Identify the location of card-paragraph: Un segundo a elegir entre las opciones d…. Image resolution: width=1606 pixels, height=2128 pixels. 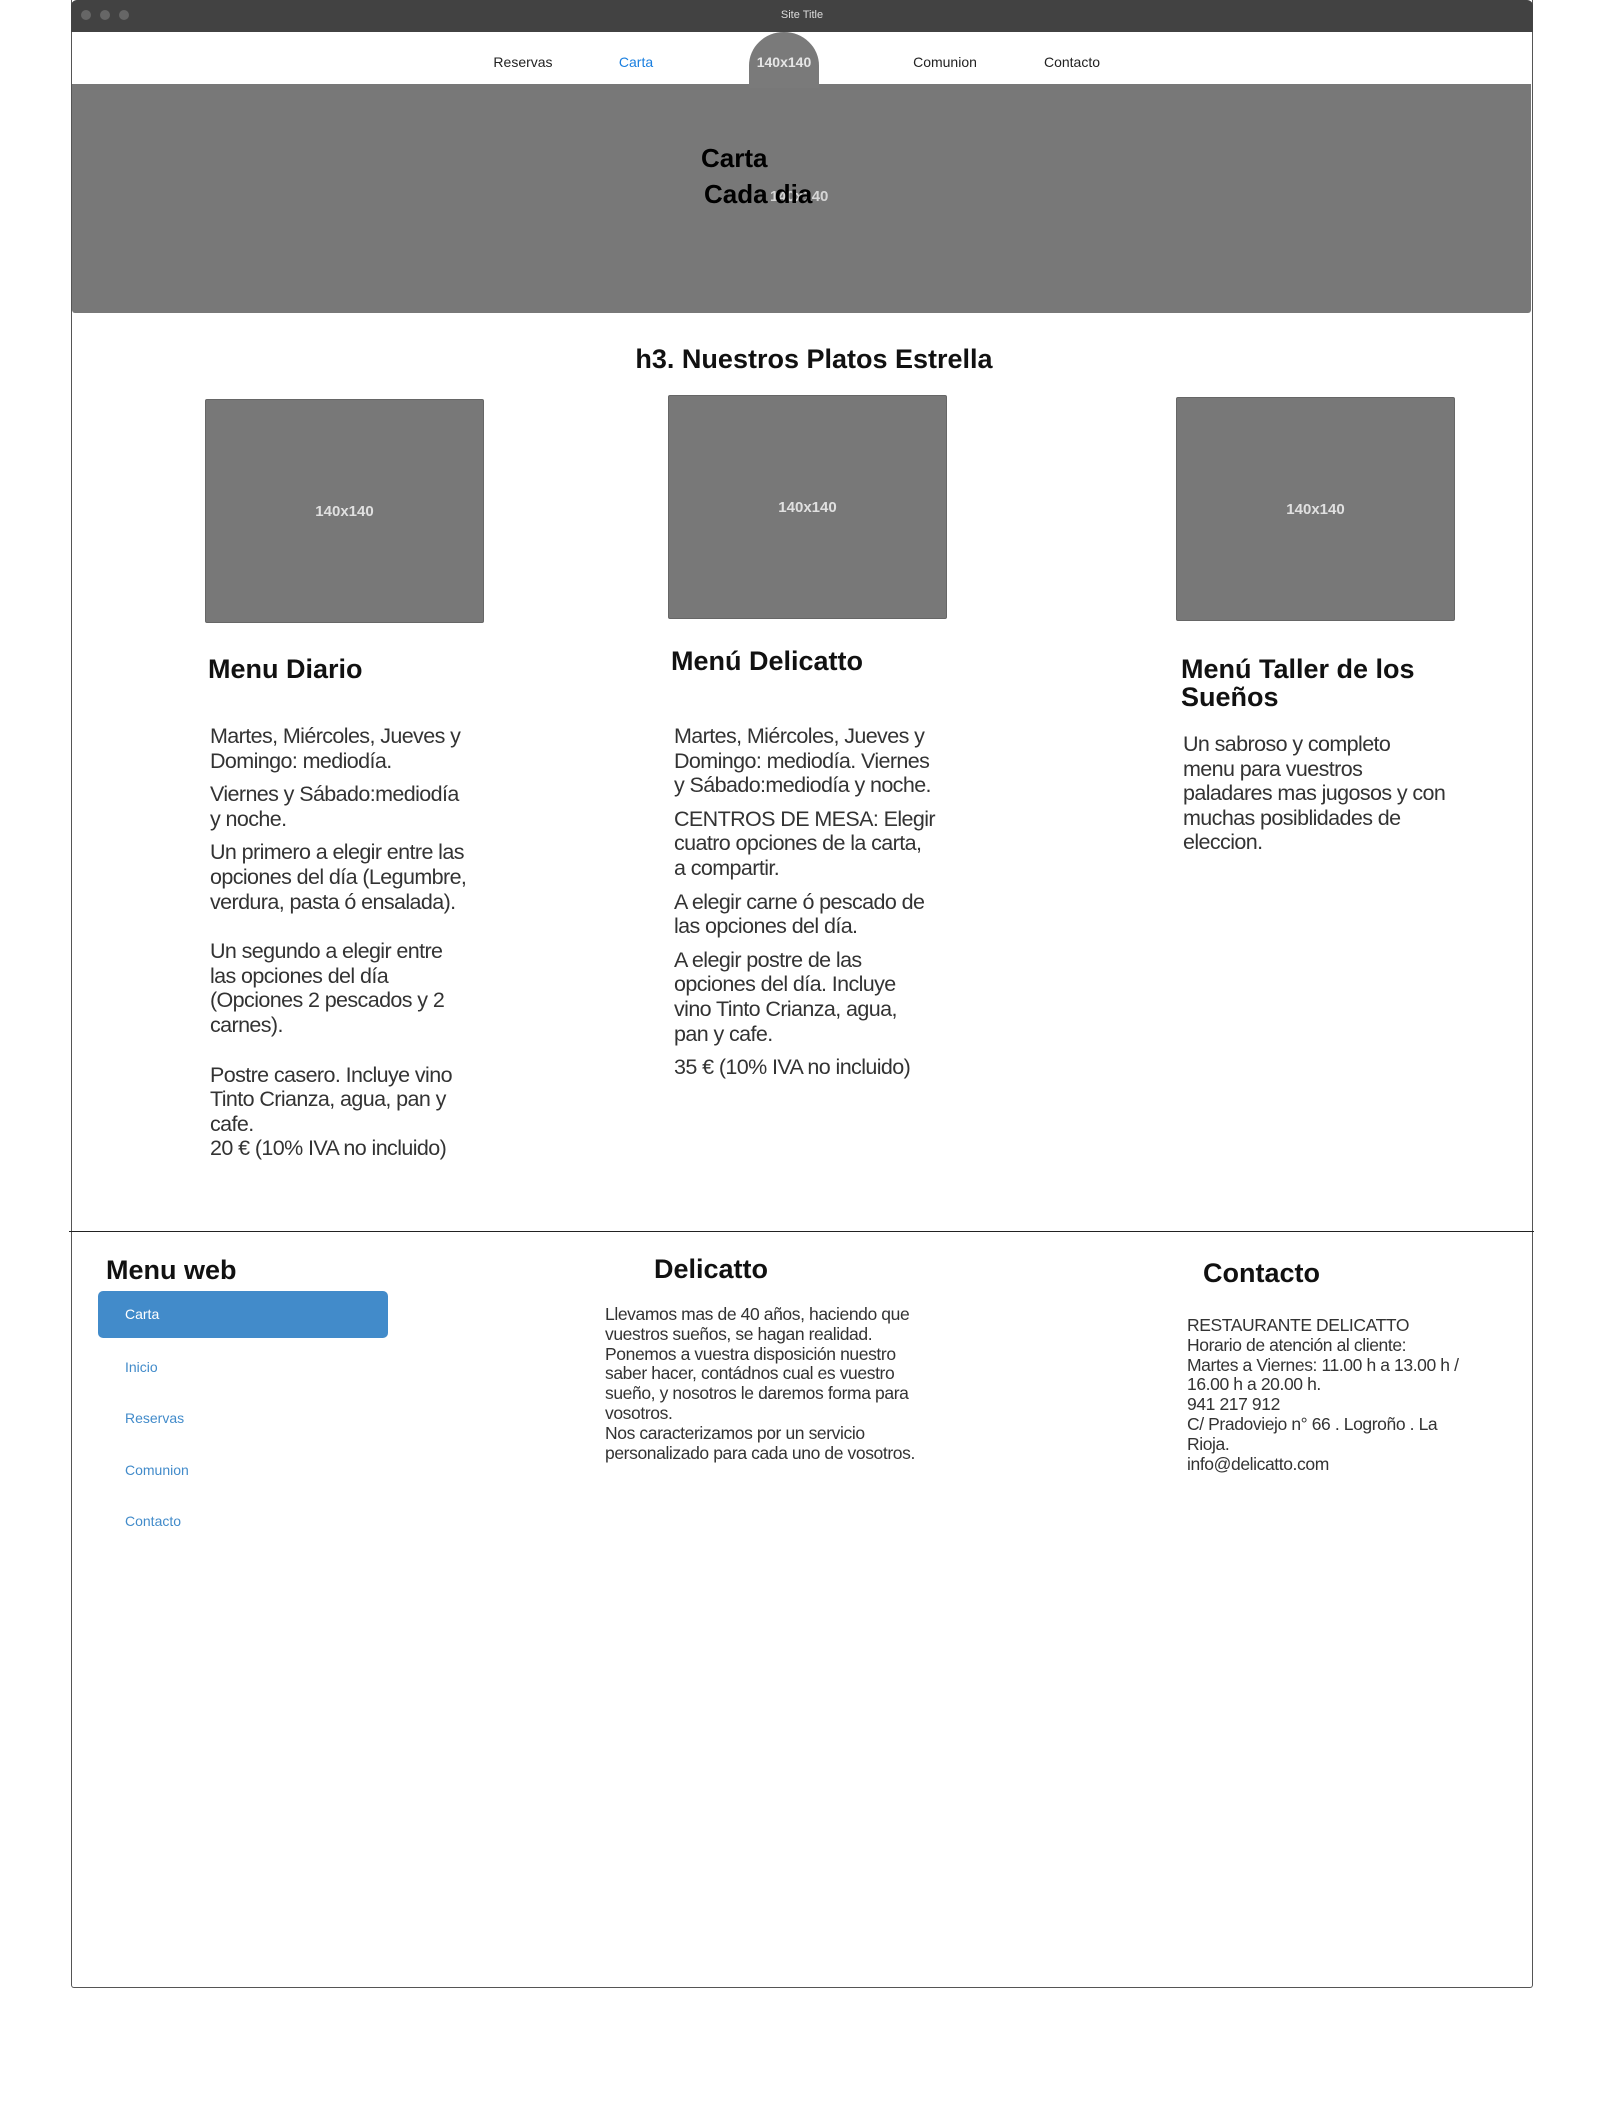
(327, 988).